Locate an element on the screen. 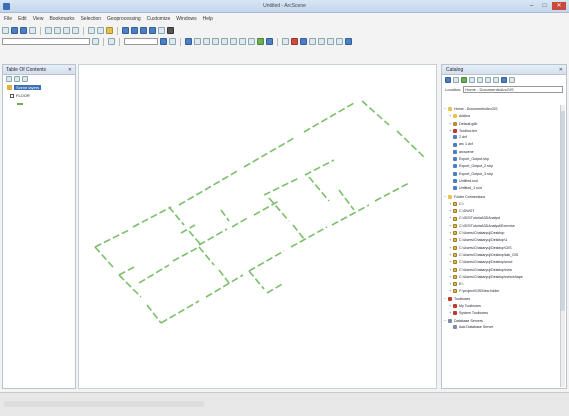  layer-icon is located at coordinates (339, 41).